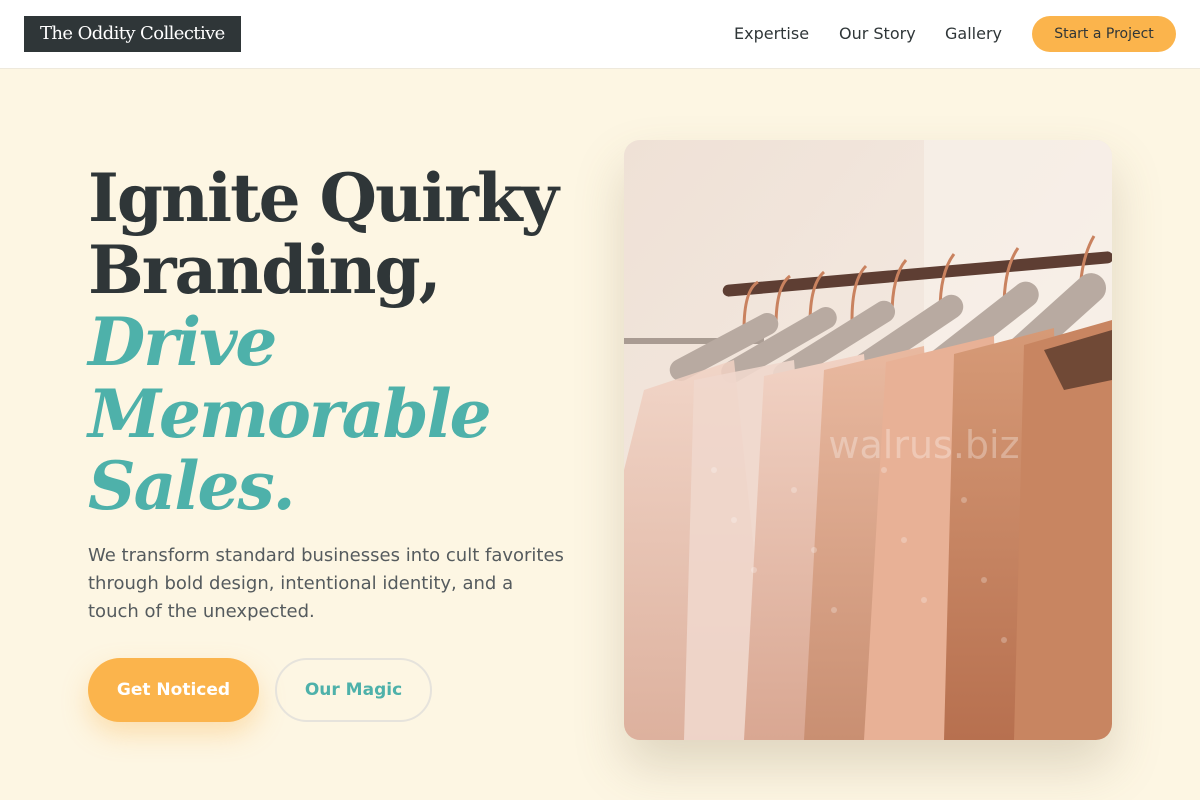 This screenshot has width=1200, height=800. I want to click on headline-line-2: Branding,, so click(265, 270).